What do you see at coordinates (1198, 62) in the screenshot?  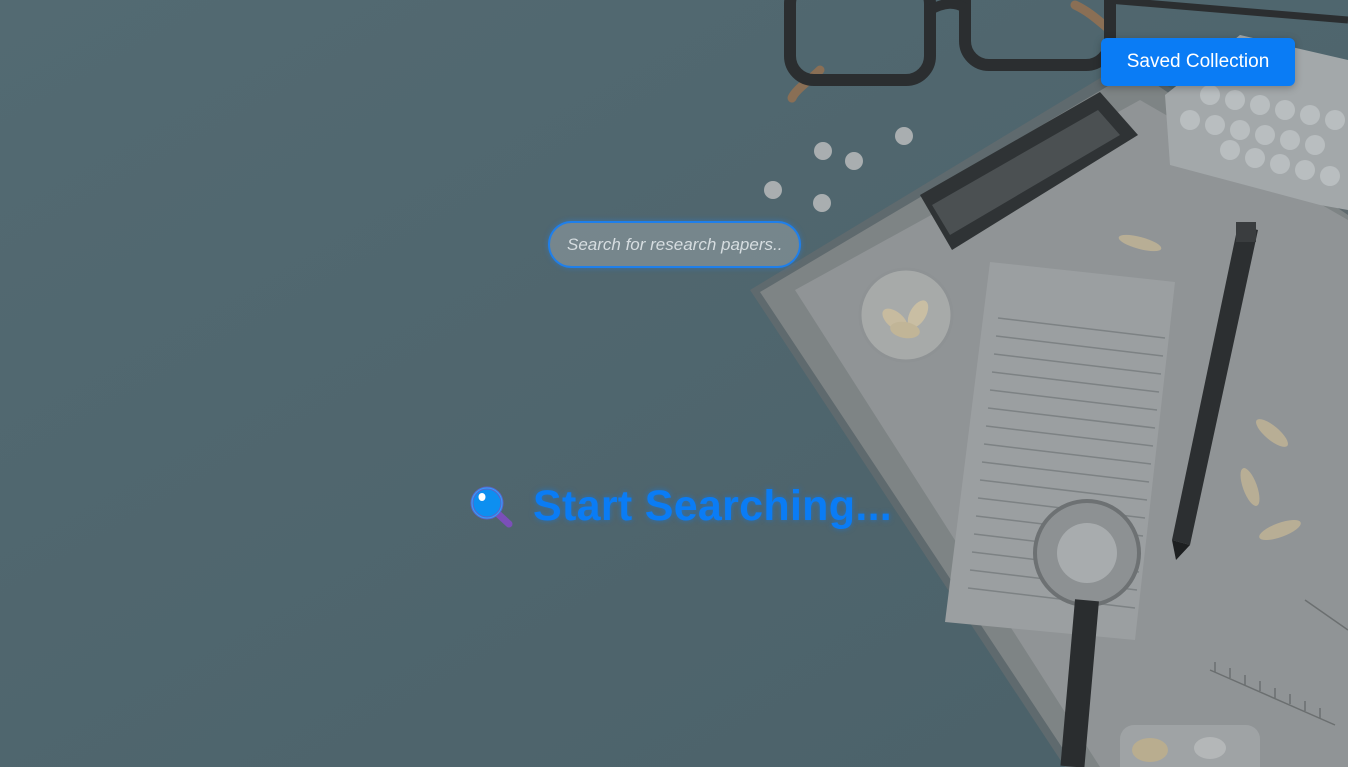 I see `saved-collection-button: Saved Collection` at bounding box center [1198, 62].